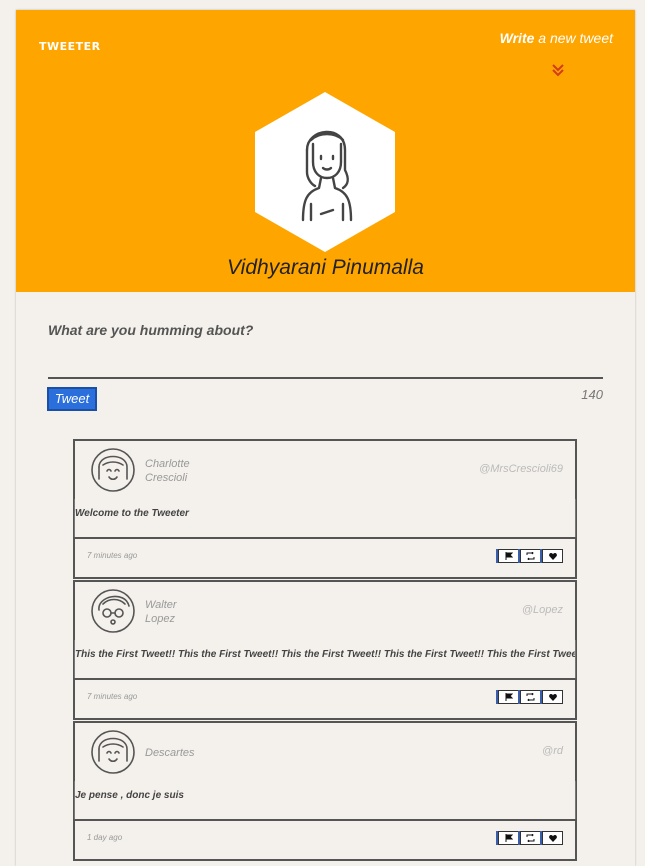 Image resolution: width=645 pixels, height=866 pixels. Describe the element at coordinates (167, 464) in the screenshot. I see `author-first-name: Charlotte` at that location.